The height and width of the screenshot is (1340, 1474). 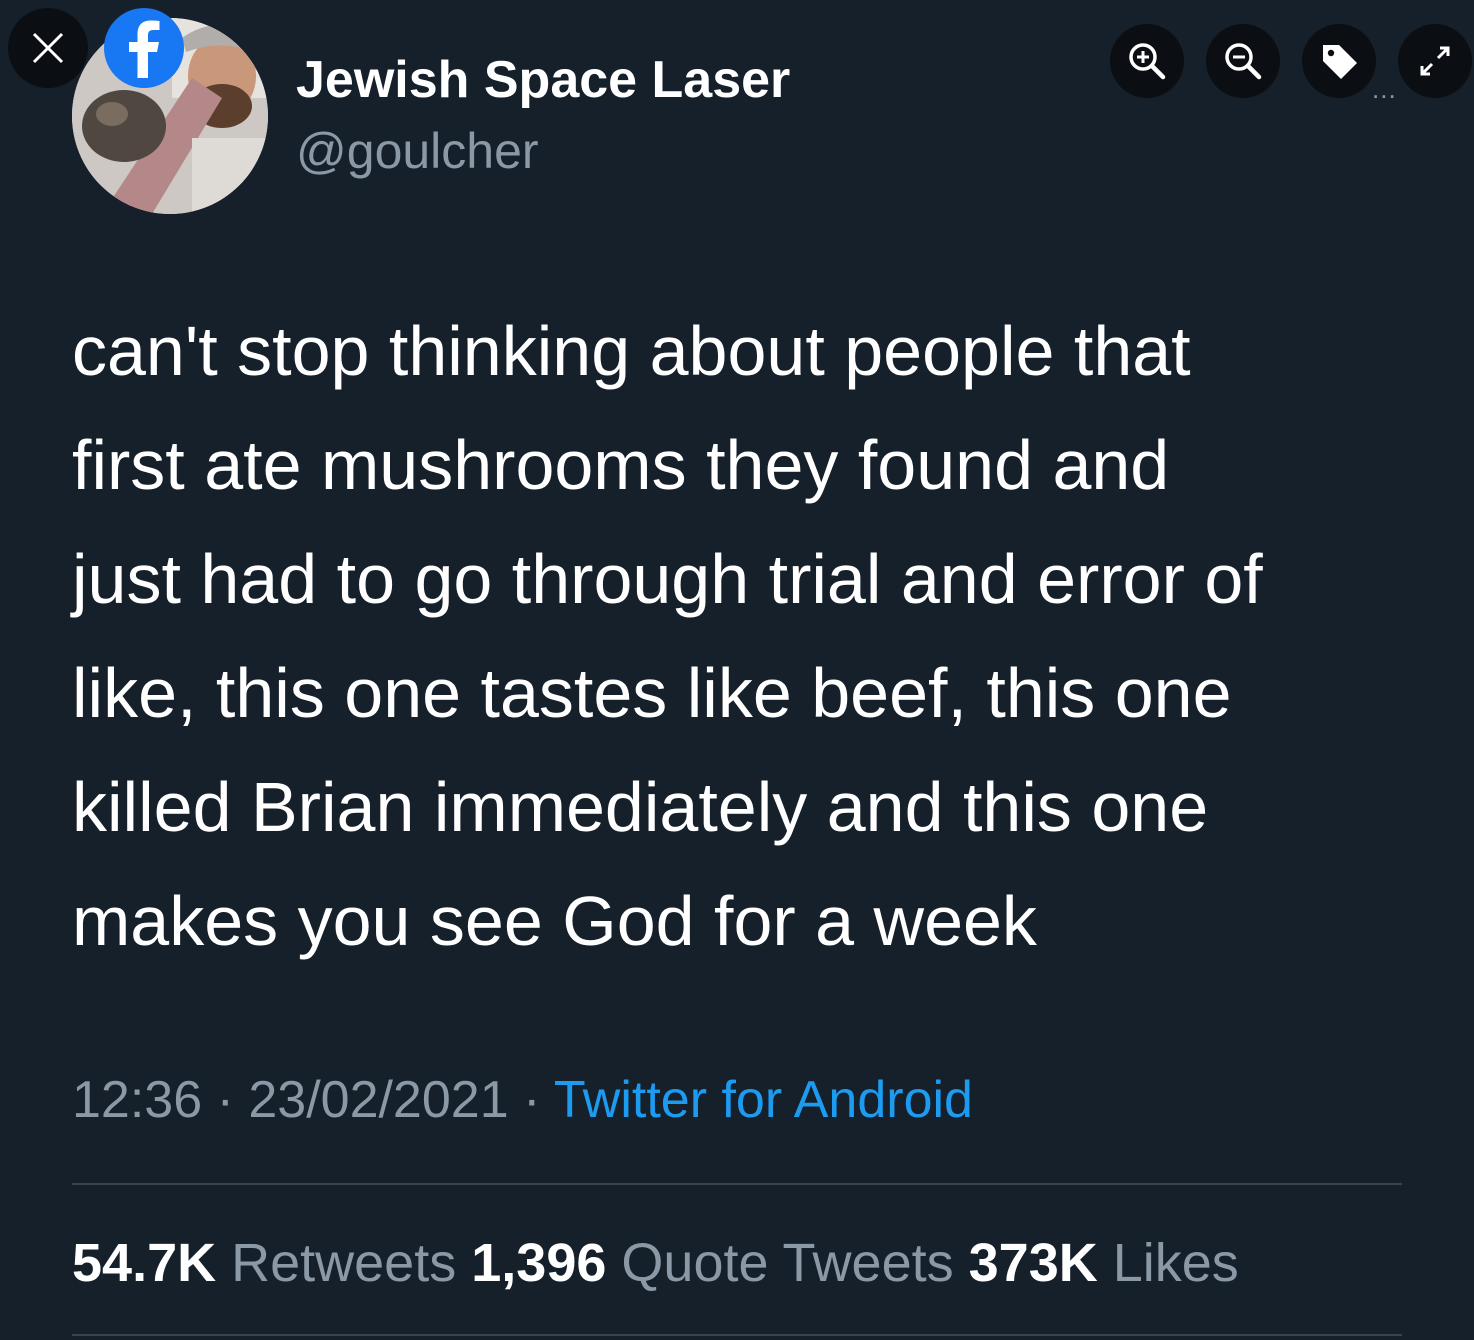 I want to click on expand-icon, so click(x=1435, y=61).